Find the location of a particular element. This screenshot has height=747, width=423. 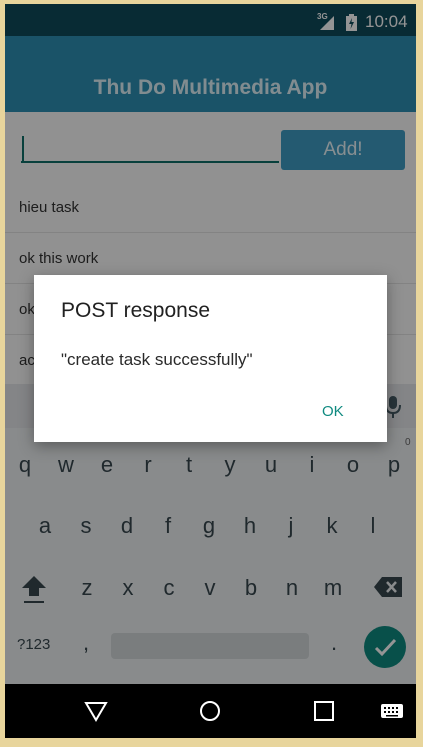

keyboard-switch-icon is located at coordinates (392, 711).